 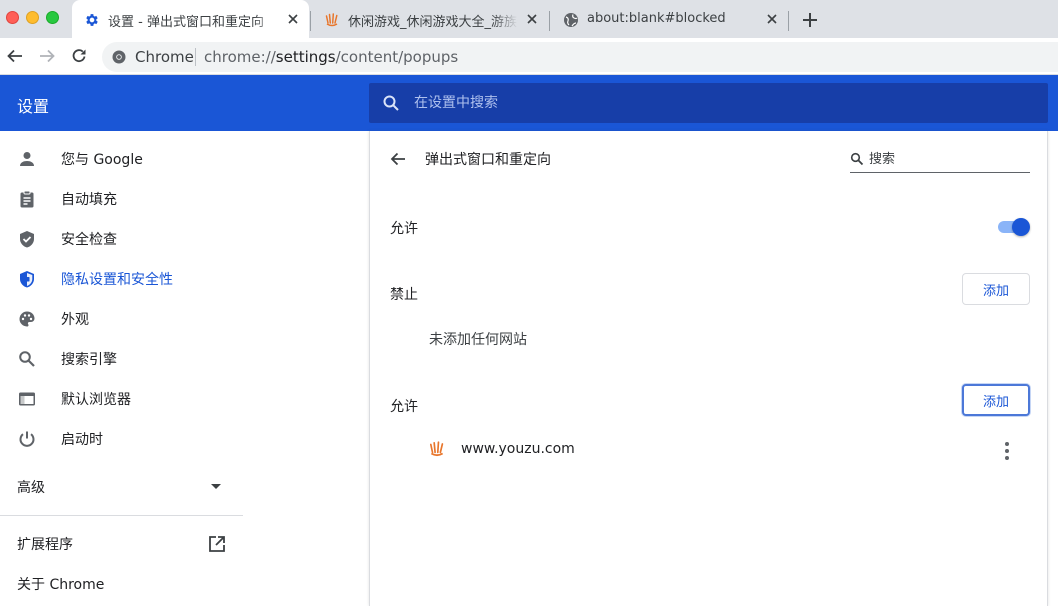 What do you see at coordinates (580, 57) in the screenshot?
I see `address-bar: Chrome chrome://settings/content/popups` at bounding box center [580, 57].